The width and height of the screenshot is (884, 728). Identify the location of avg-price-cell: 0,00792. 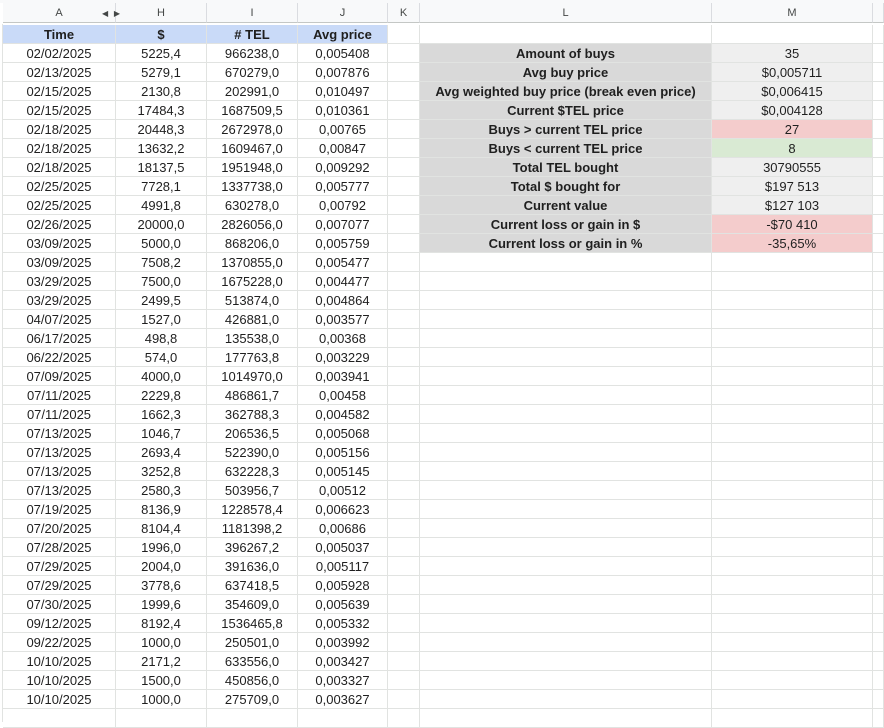
(343, 205).